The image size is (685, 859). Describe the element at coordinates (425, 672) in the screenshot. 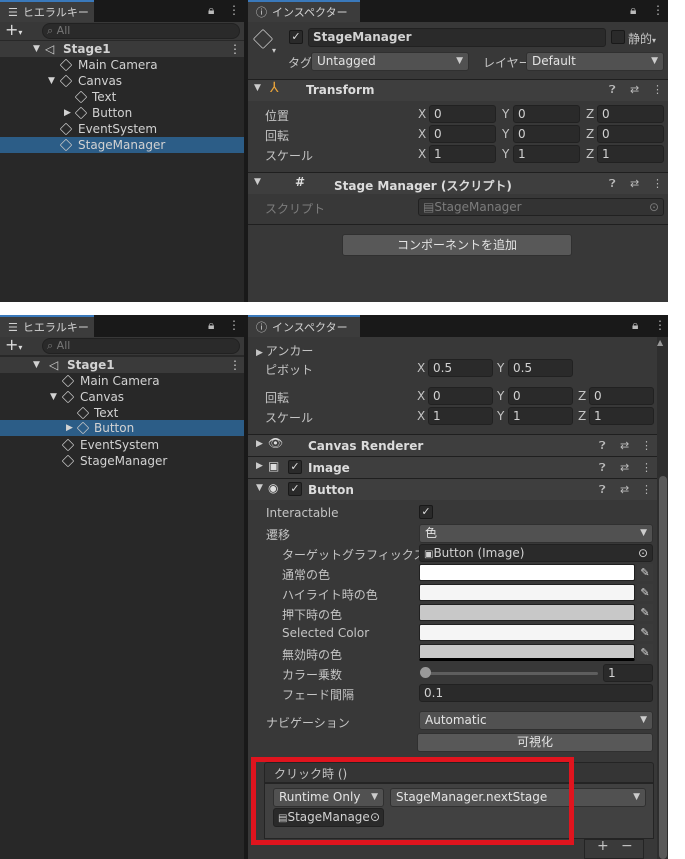

I see `color-multiplier-slider-handle` at that location.